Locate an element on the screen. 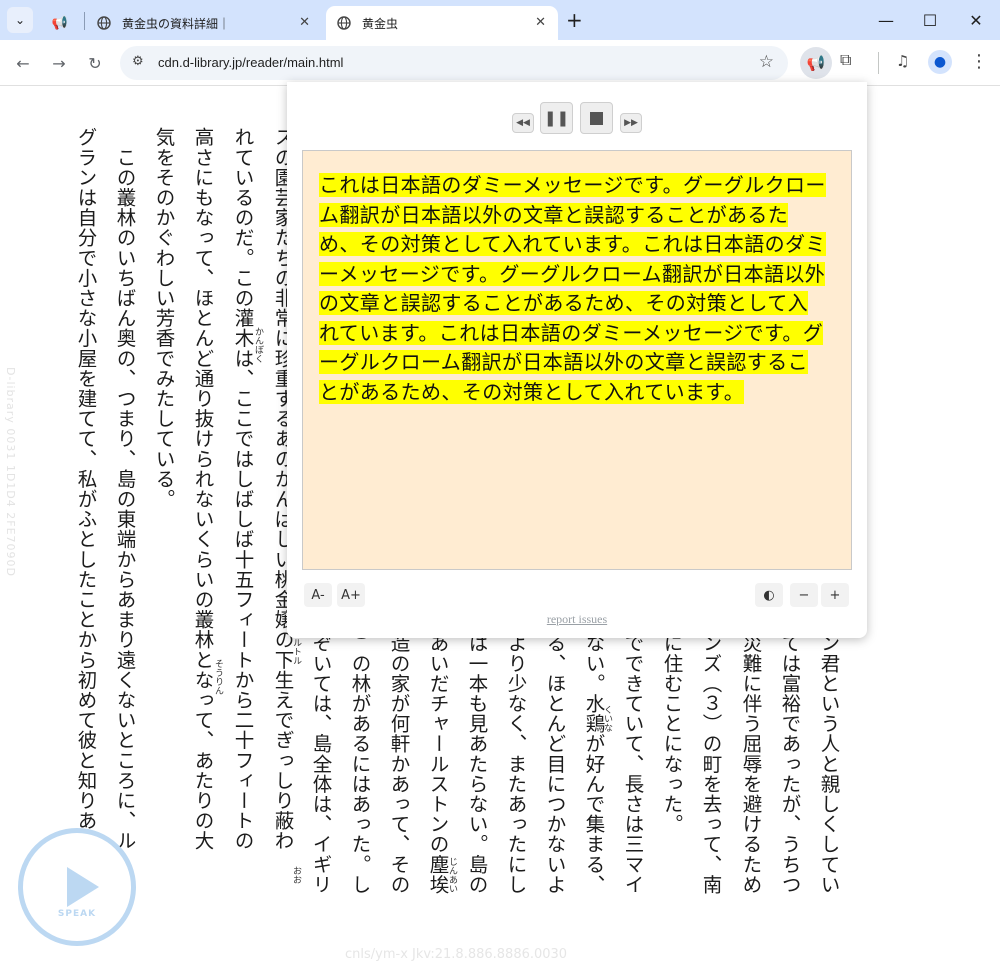  text-column: 造の家が何軒かあって、その is located at coordinates (398, 764).